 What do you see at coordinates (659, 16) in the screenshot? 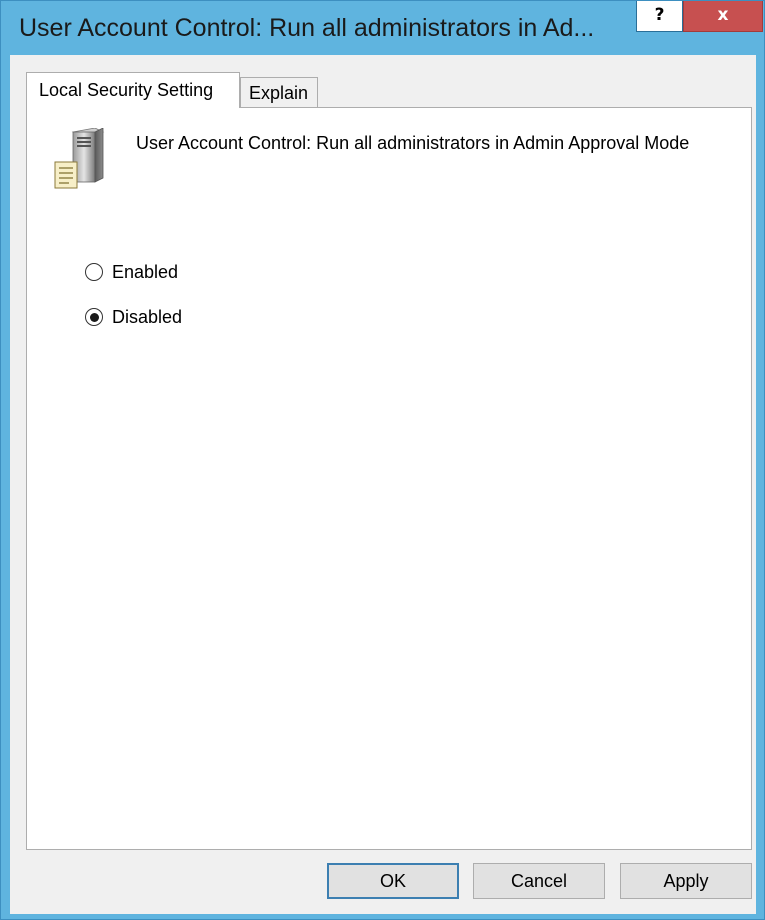
I see `help-button: ?` at bounding box center [659, 16].